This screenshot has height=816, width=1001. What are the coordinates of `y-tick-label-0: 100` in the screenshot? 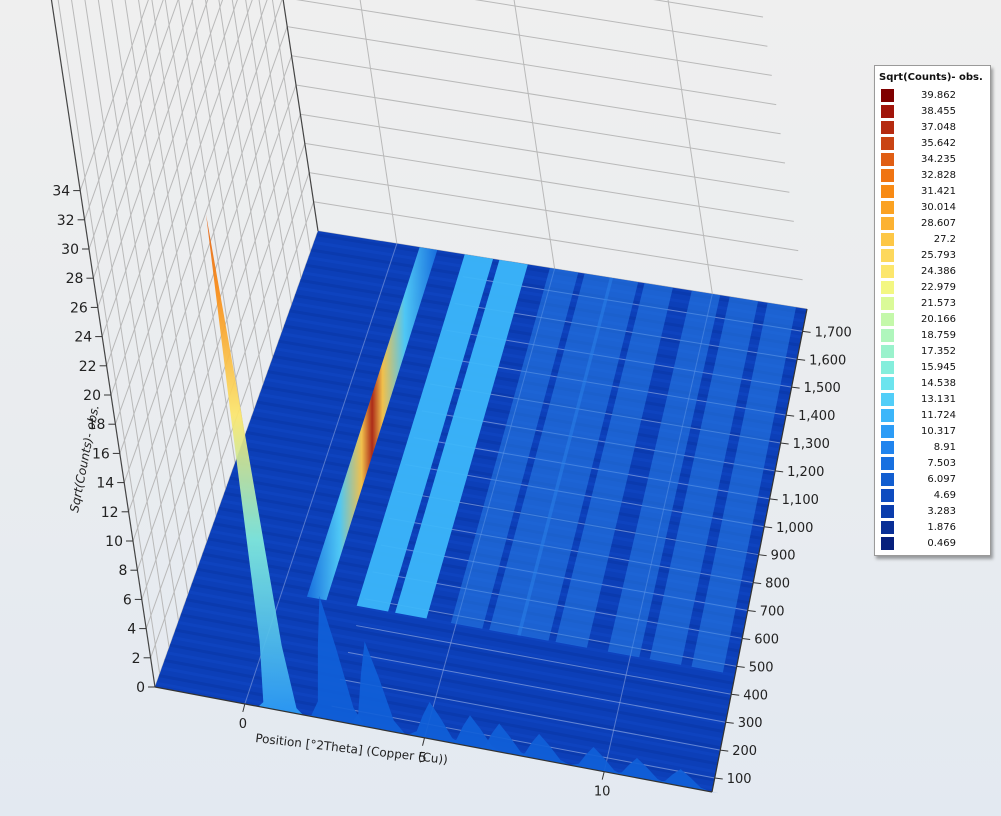 It's located at (739, 779).